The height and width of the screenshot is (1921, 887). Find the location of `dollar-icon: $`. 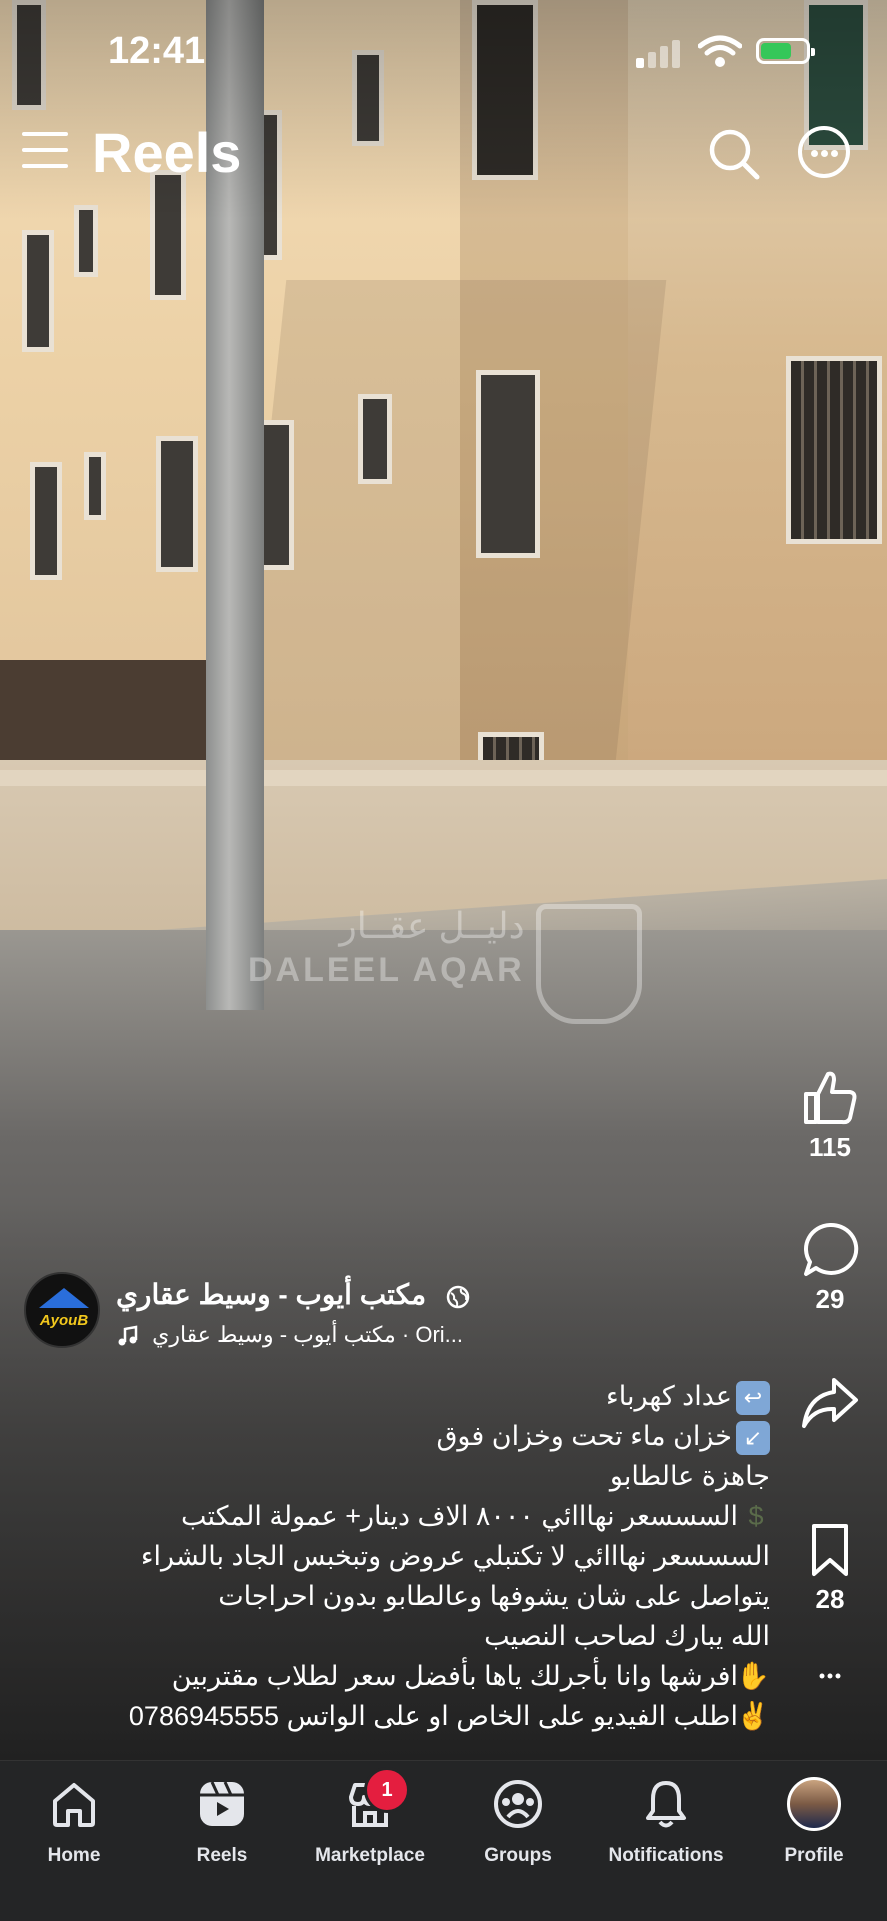

dollar-icon: $ is located at coordinates (756, 1516).